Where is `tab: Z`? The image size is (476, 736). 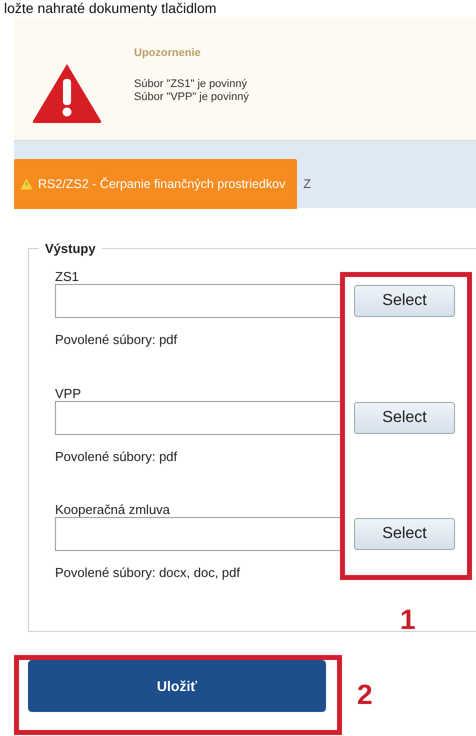
tab: Z is located at coordinates (310, 184).